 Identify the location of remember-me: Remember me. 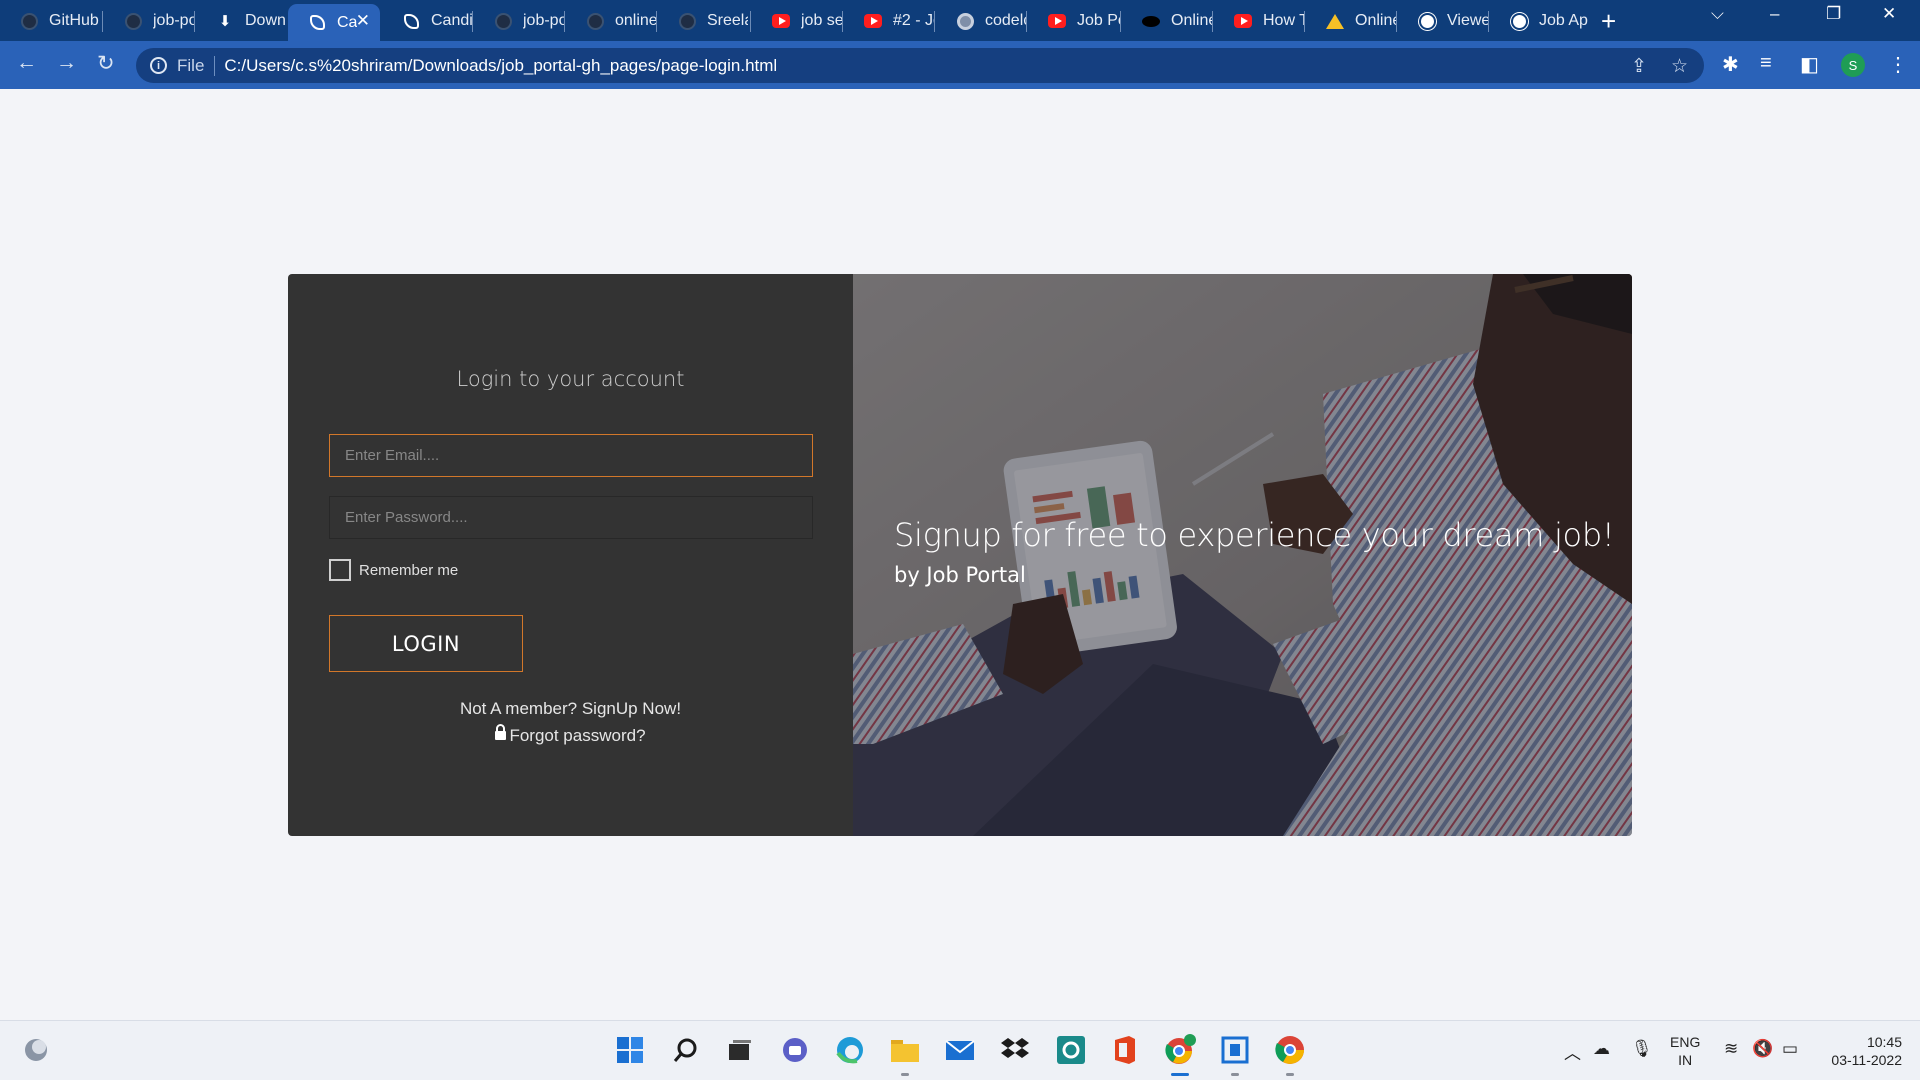
(393, 570).